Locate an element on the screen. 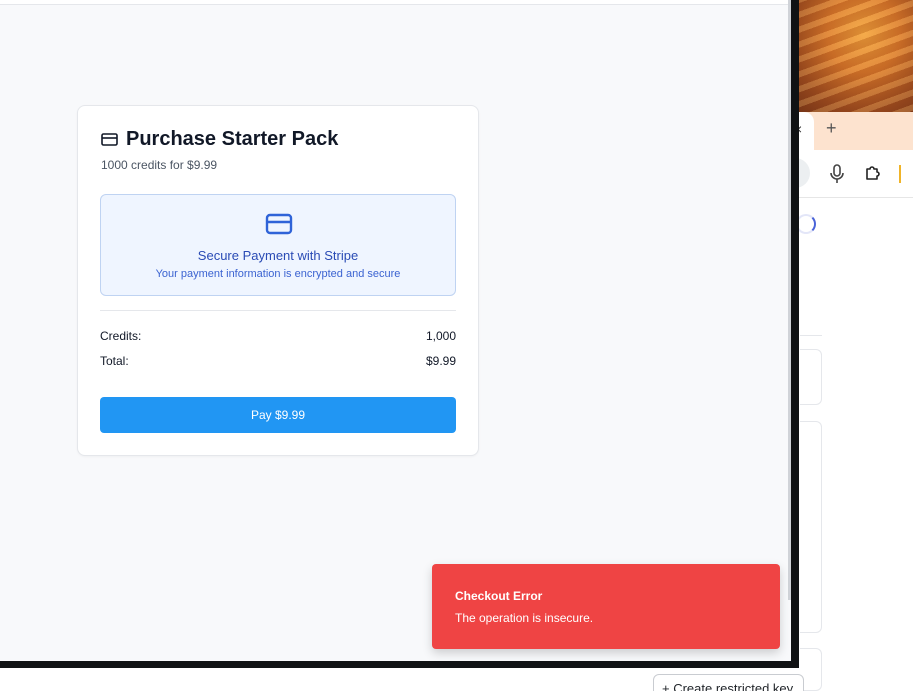 Image resolution: width=913 pixels, height=691 pixels. pay-button: Pay $9.99 is located at coordinates (278, 415).